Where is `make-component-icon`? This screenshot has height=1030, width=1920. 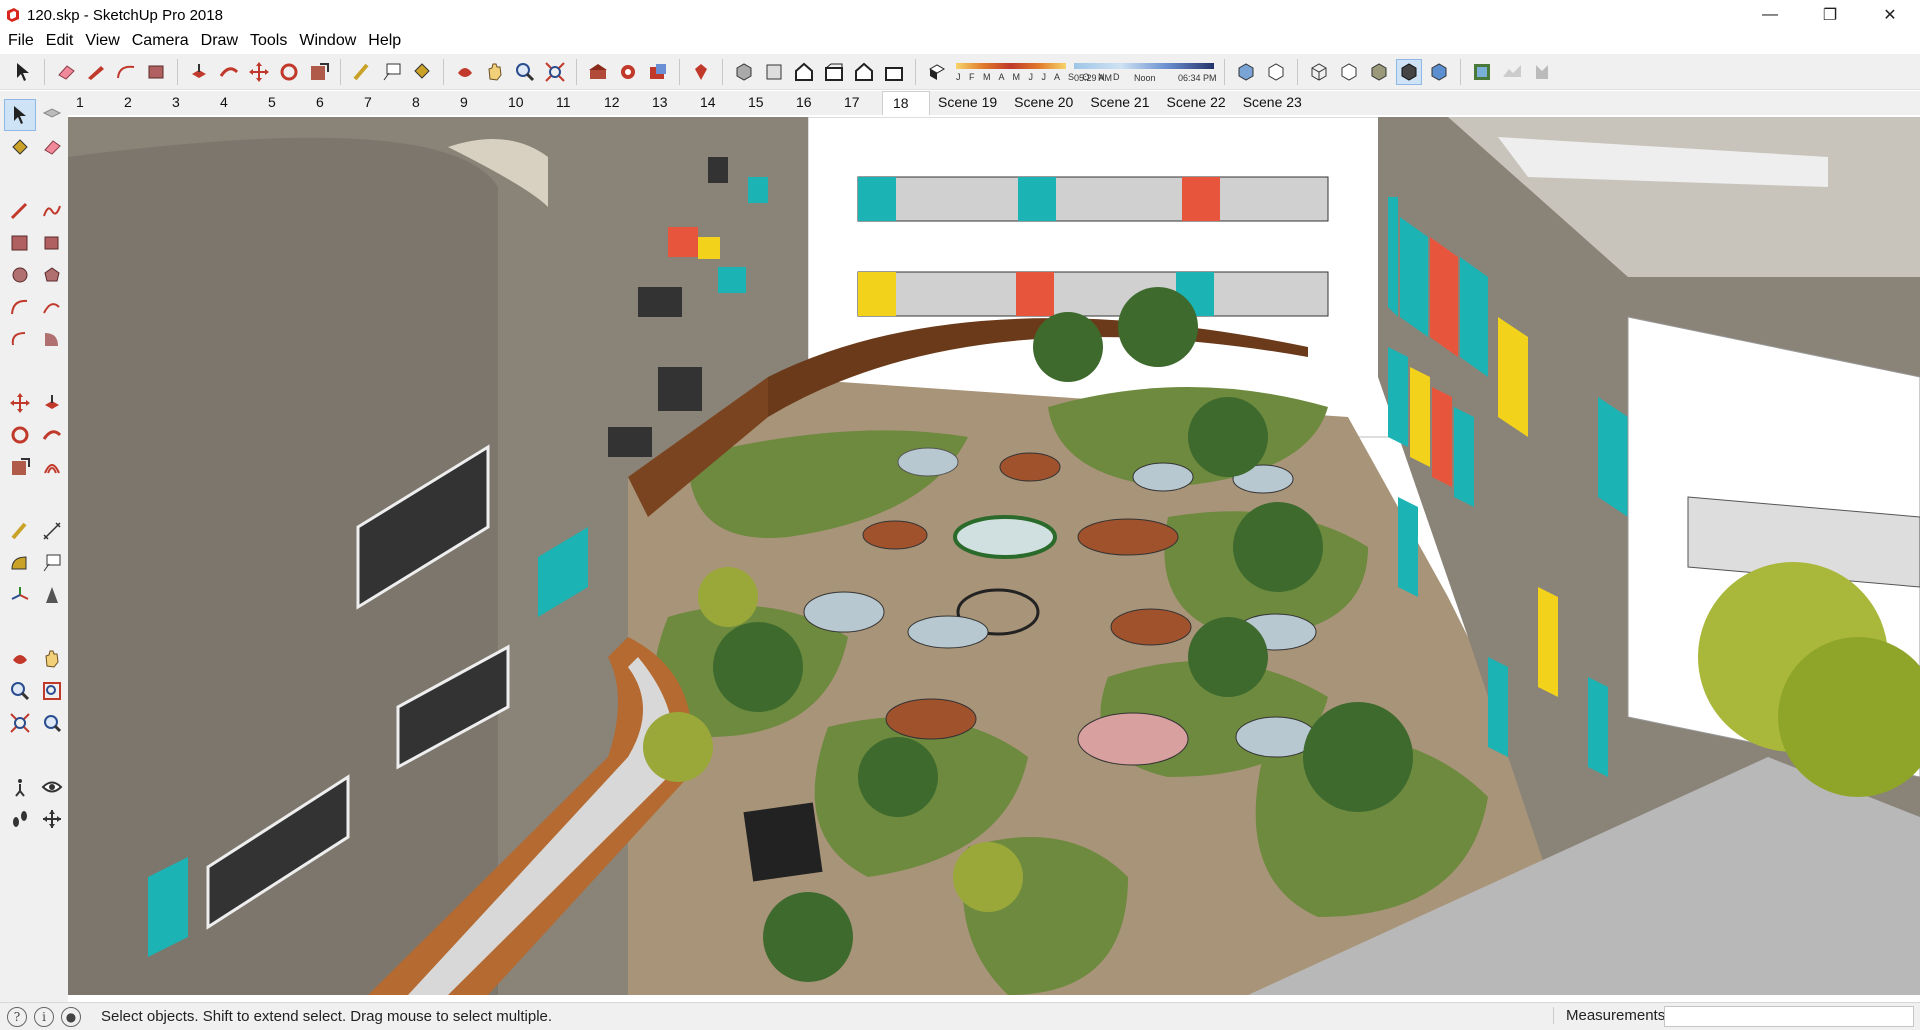 make-component-icon is located at coordinates (52, 115).